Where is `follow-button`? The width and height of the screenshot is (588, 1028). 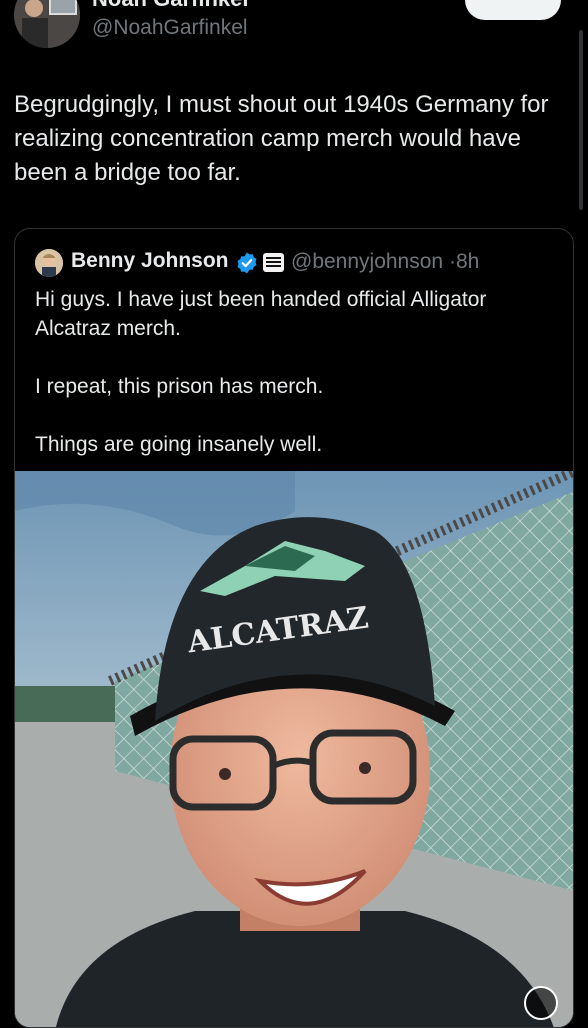 follow-button is located at coordinates (513, 10).